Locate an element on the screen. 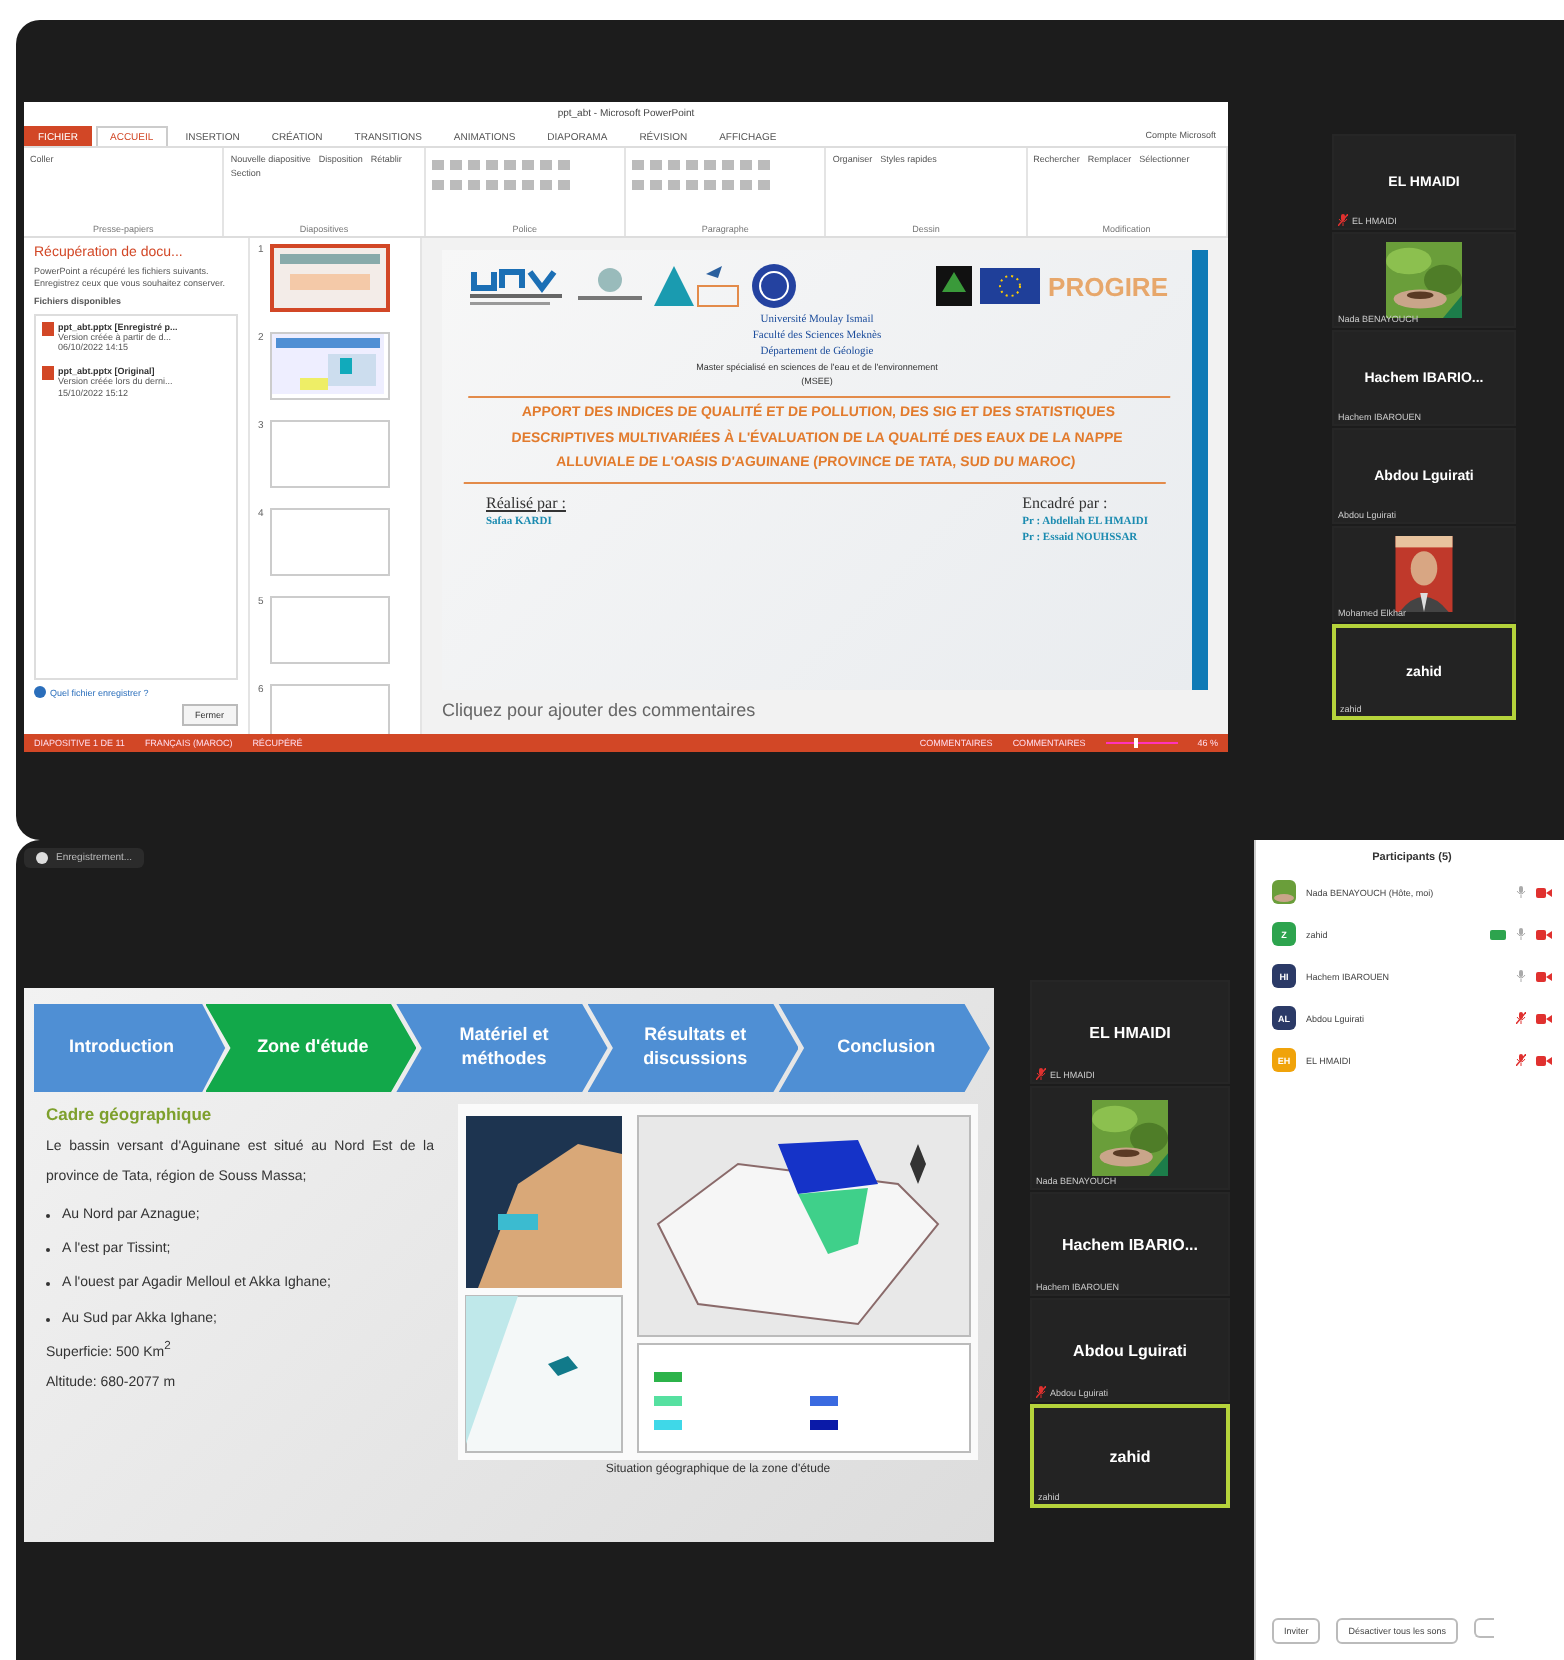 The image size is (1564, 1660). help-icon is located at coordinates (40, 692).